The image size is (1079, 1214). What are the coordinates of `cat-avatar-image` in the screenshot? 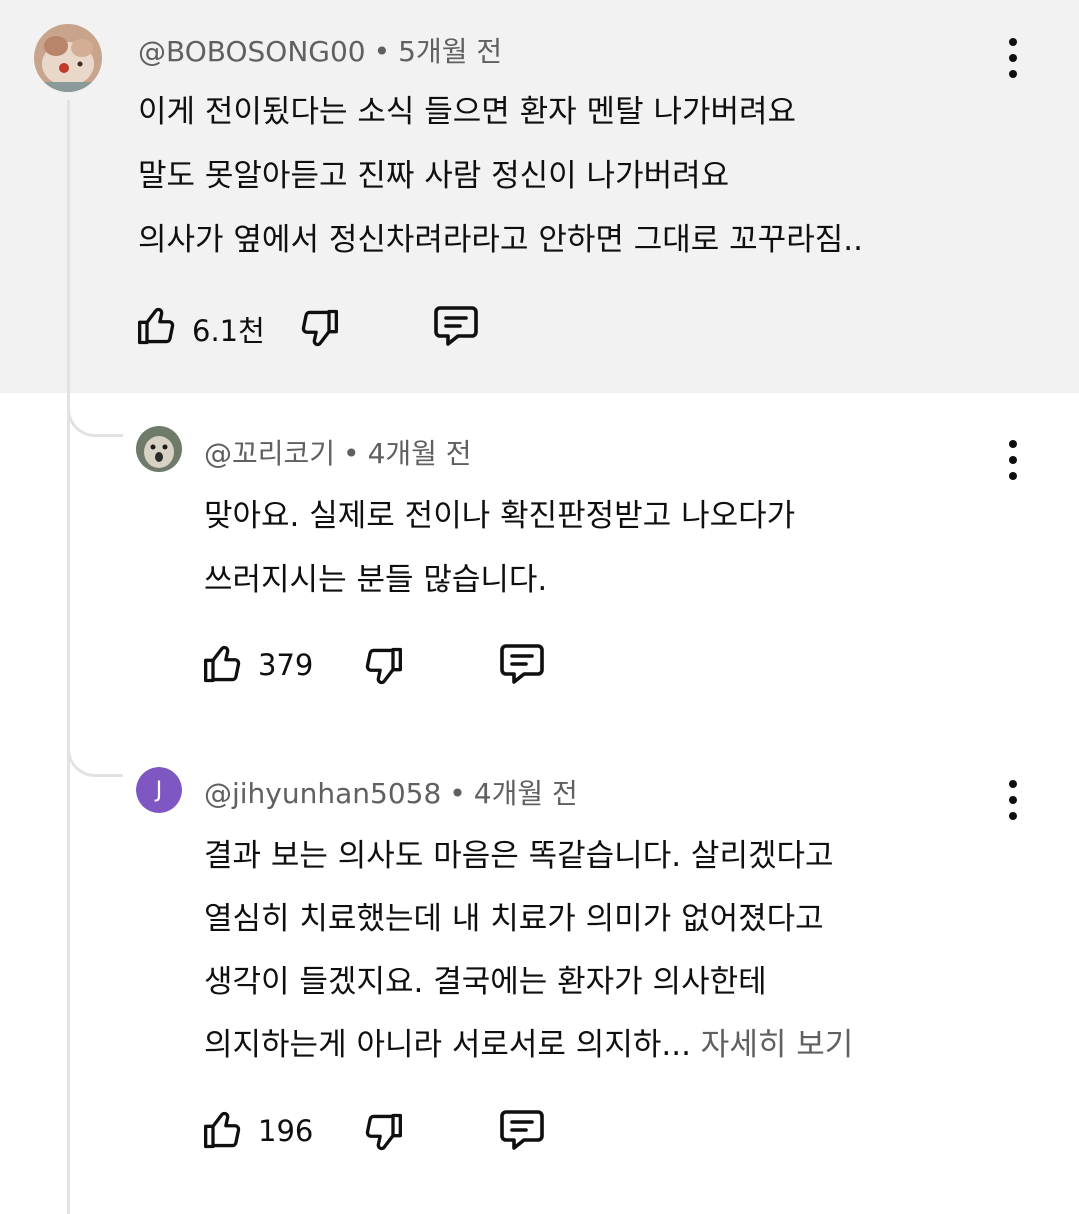 It's located at (68, 58).